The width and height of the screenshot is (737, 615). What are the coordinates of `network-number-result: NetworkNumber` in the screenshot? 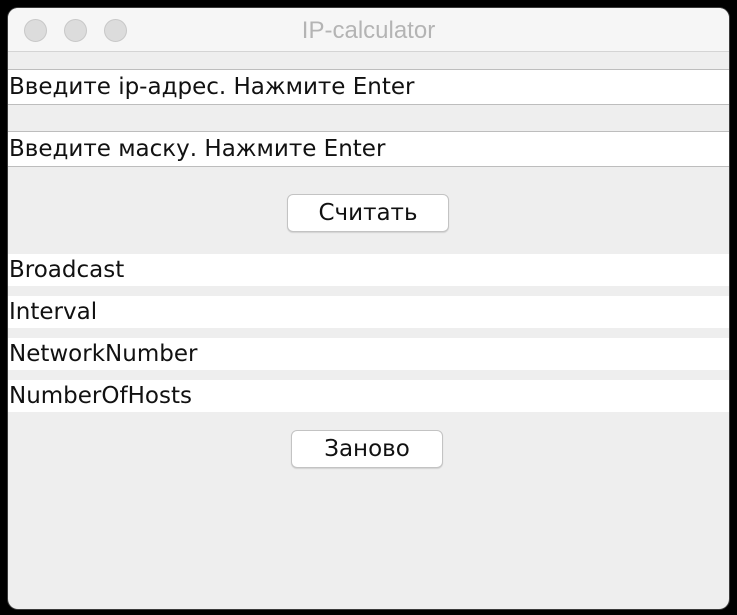 It's located at (368, 354).